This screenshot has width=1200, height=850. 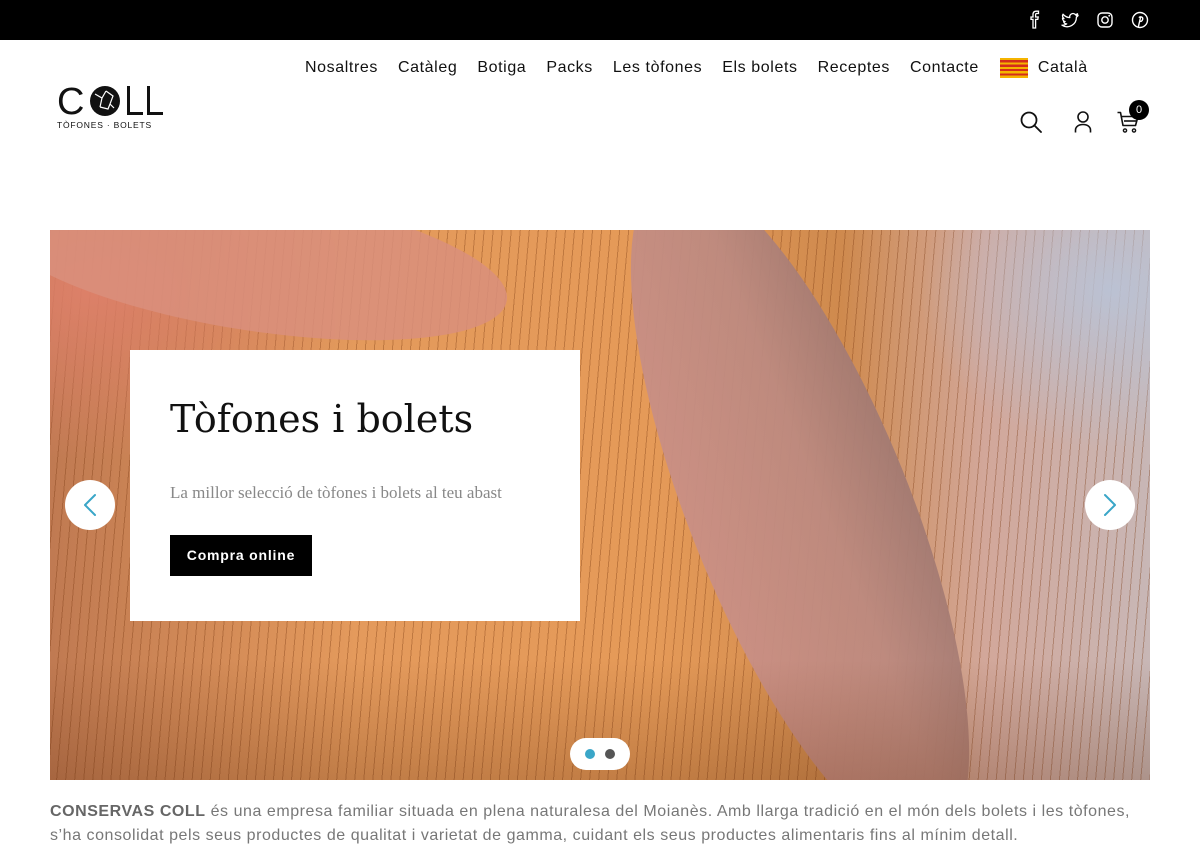 What do you see at coordinates (1140, 20) in the screenshot?
I see `pinterest-icon` at bounding box center [1140, 20].